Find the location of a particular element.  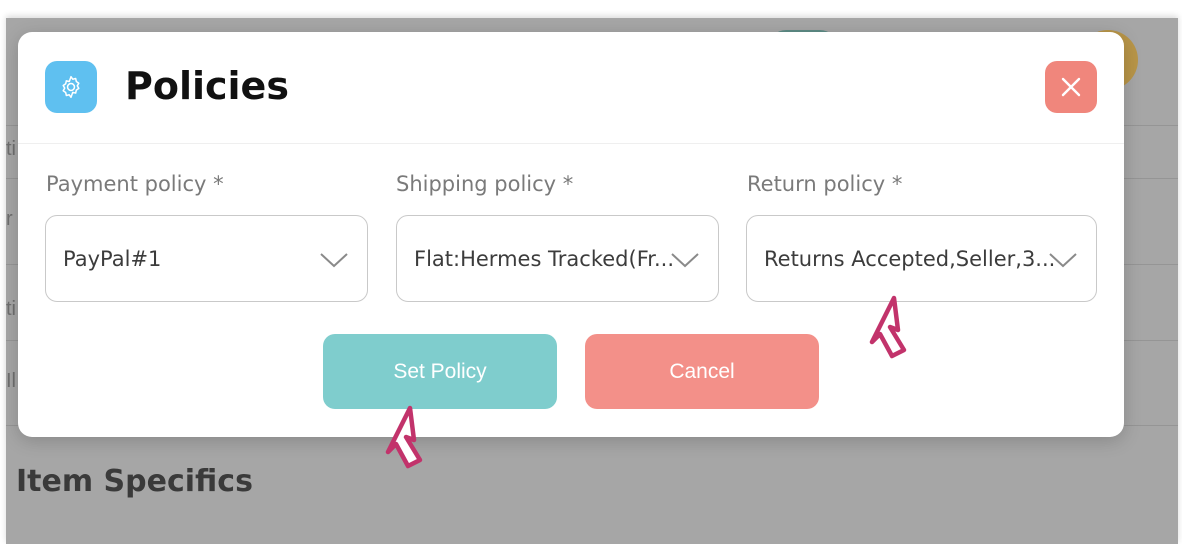

shipping-policy-label: Shipping policy * is located at coordinates (485, 184).